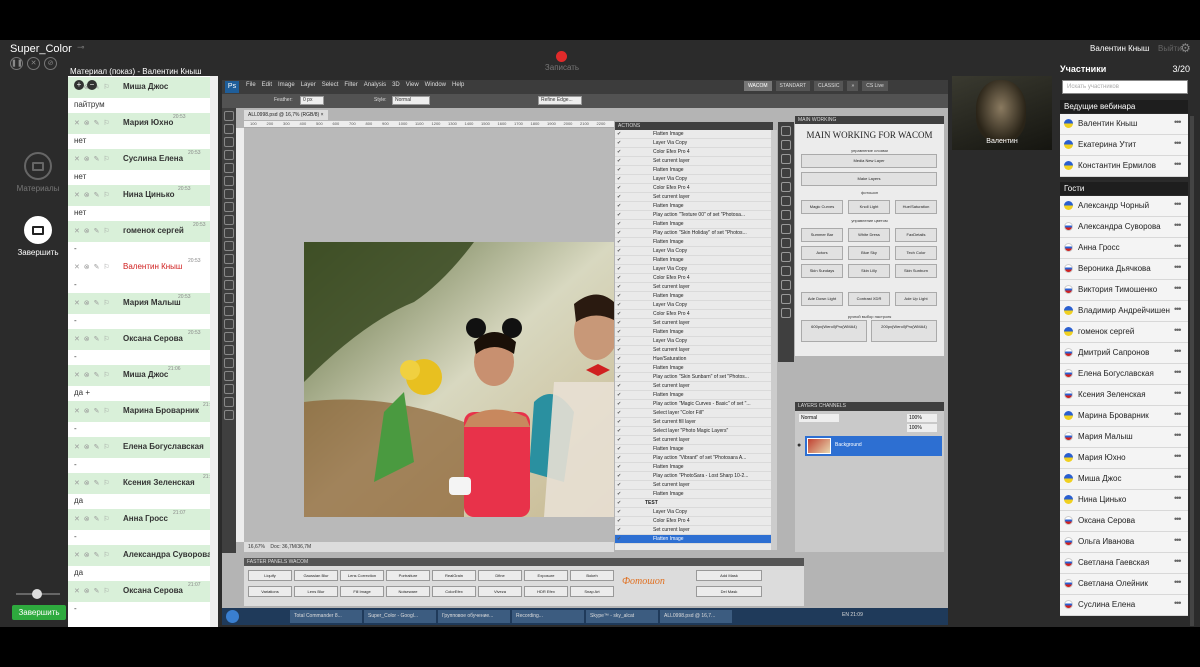 The image size is (1200, 667). I want to click on start-button, so click(232, 616).